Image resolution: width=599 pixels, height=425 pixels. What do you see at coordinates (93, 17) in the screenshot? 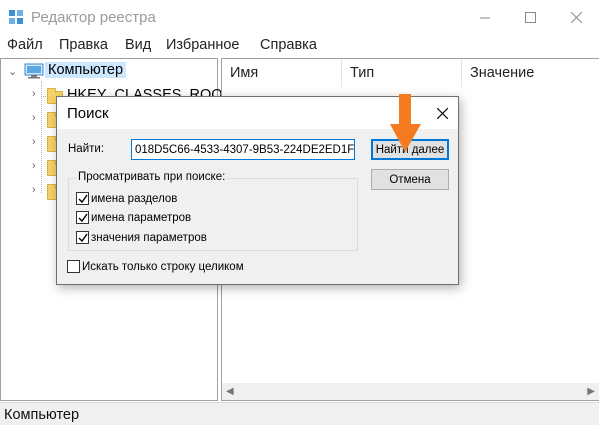
I see `window-title: Редактор реестра` at bounding box center [93, 17].